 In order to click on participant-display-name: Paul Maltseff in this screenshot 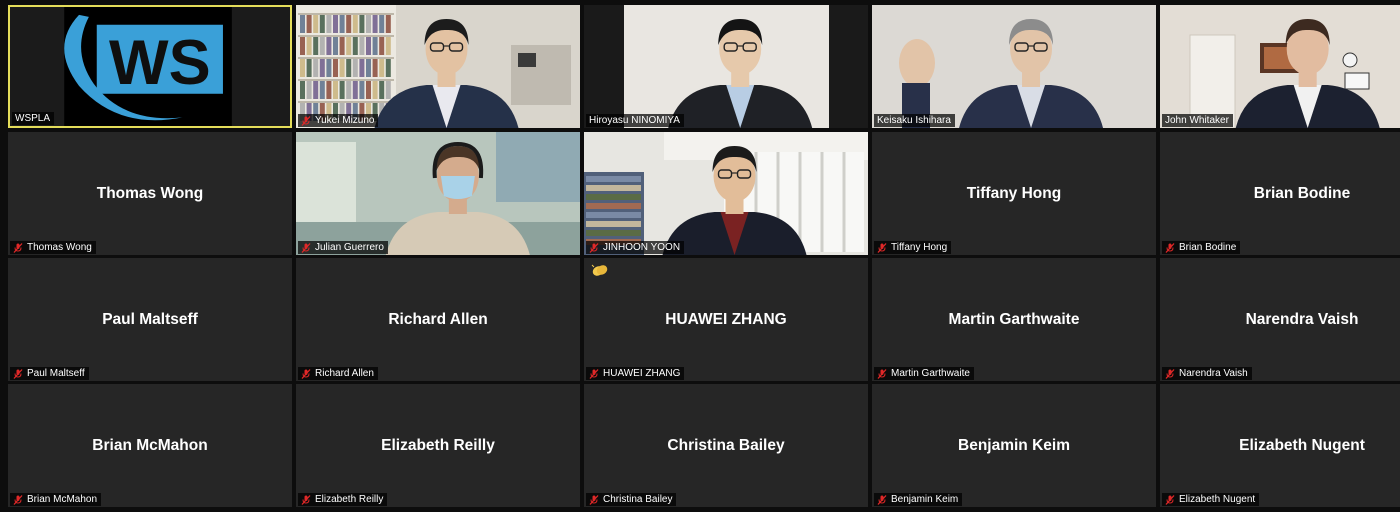, I will do `click(150, 319)`.